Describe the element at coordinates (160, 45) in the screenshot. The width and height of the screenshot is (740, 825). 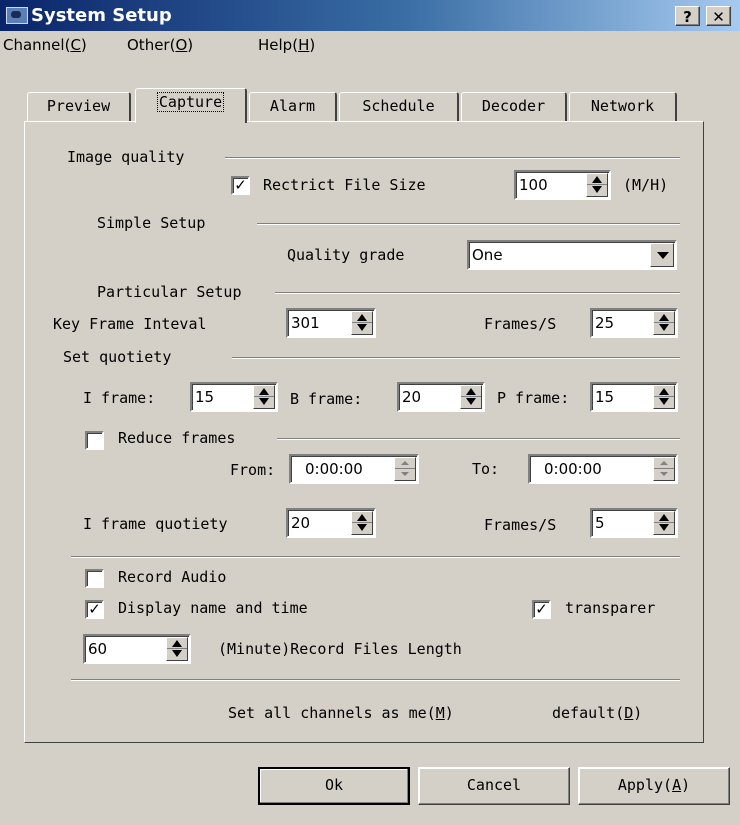
I see `menu-other: Other(O)` at that location.